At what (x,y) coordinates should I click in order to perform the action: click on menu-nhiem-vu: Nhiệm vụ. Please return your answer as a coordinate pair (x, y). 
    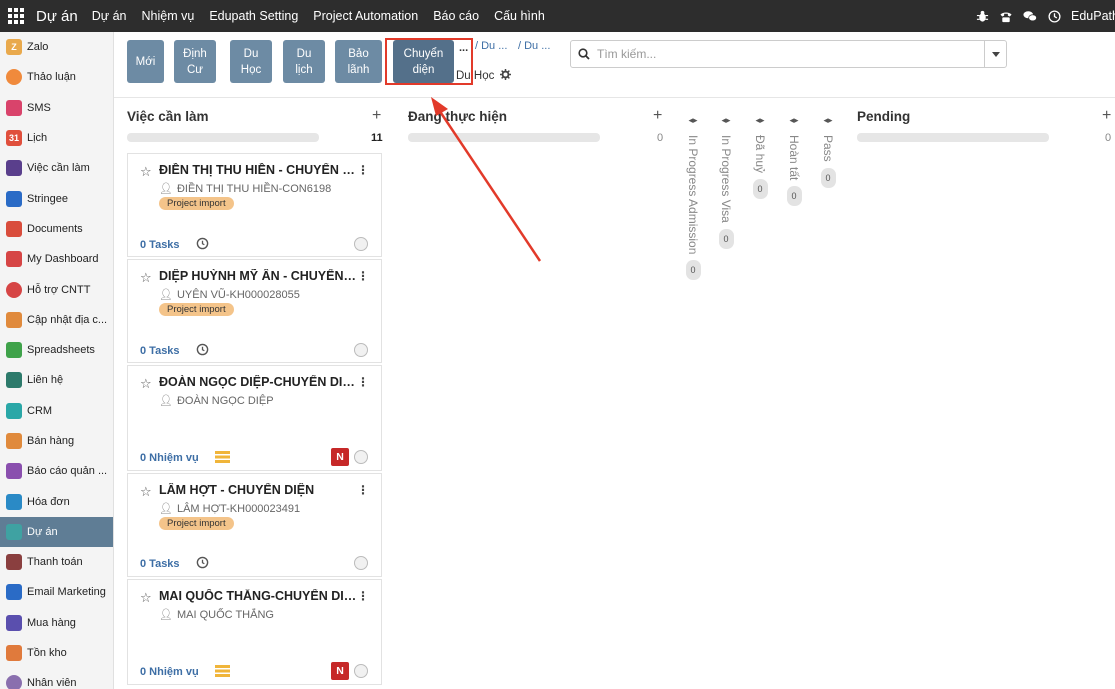
    Looking at the image, I should click on (168, 16).